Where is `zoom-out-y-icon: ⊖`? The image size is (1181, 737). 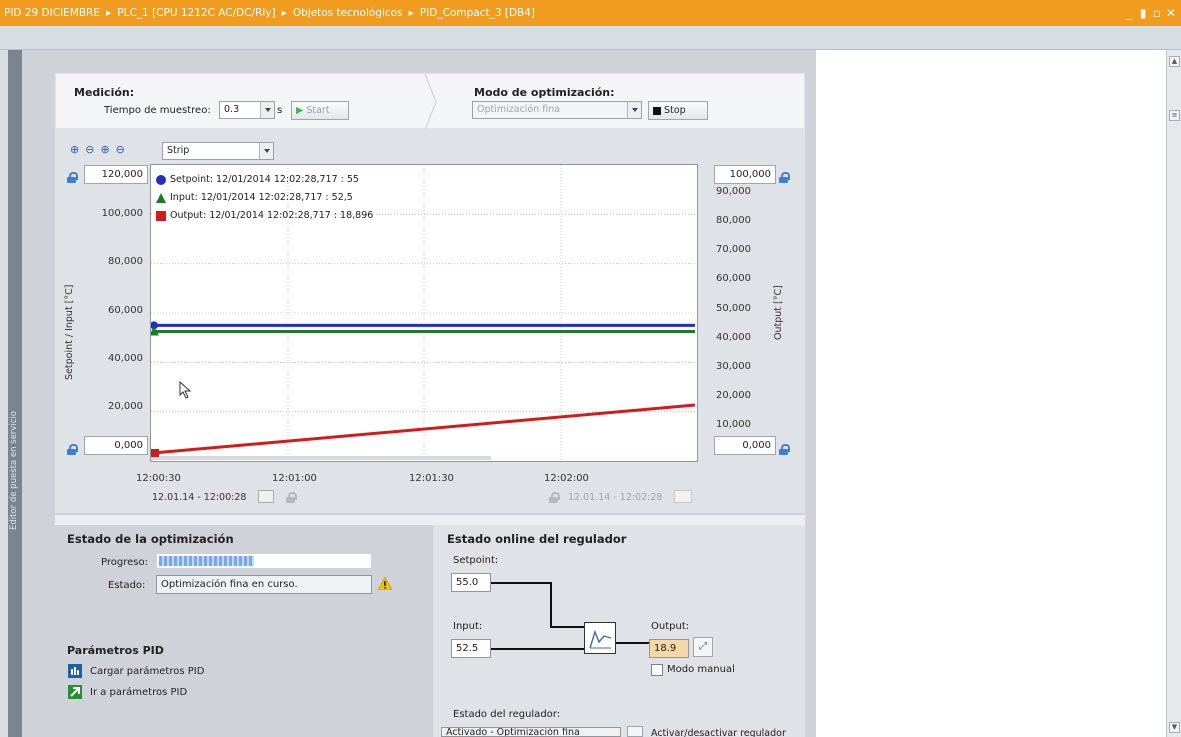
zoom-out-y-icon: ⊖ is located at coordinates (120, 149).